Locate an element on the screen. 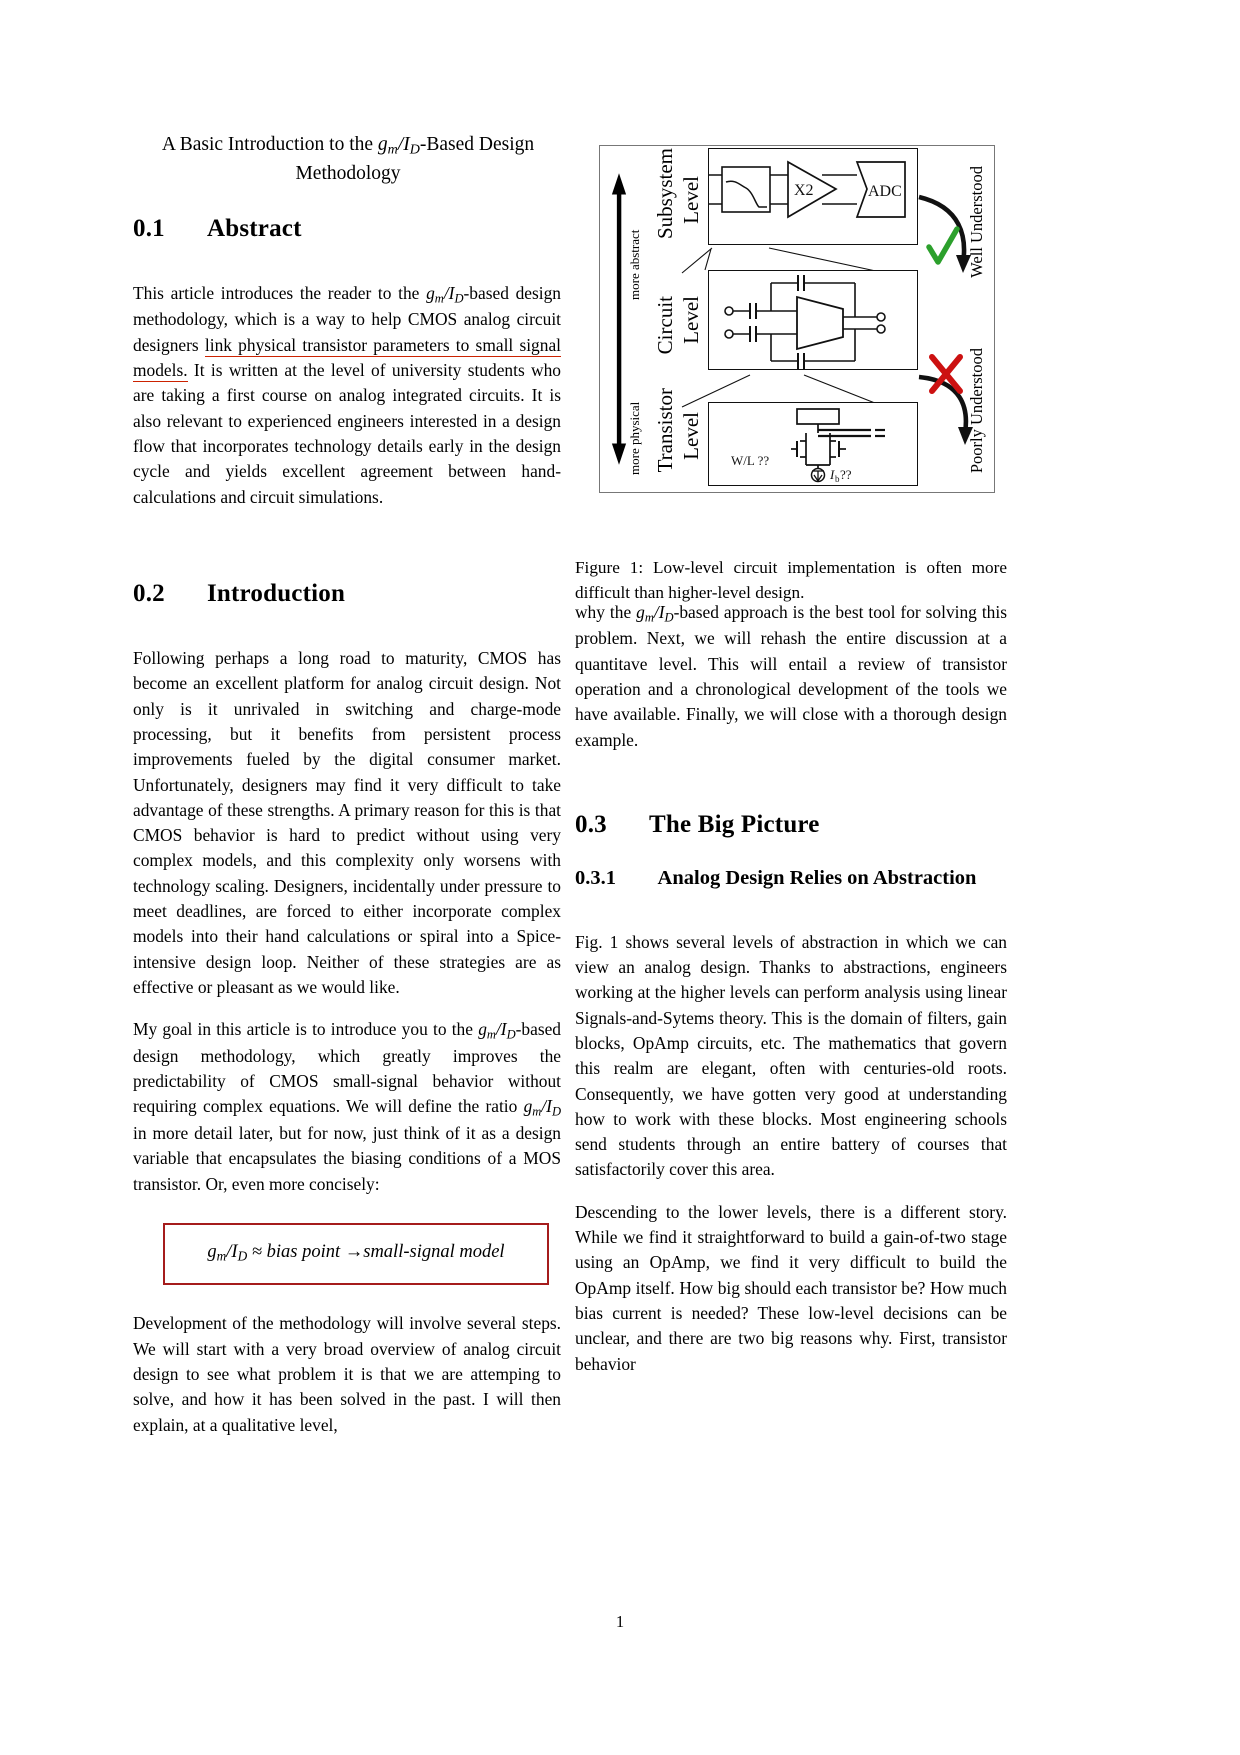  panel-transistor: W/L ?? I b ?? is located at coordinates (813, 444).